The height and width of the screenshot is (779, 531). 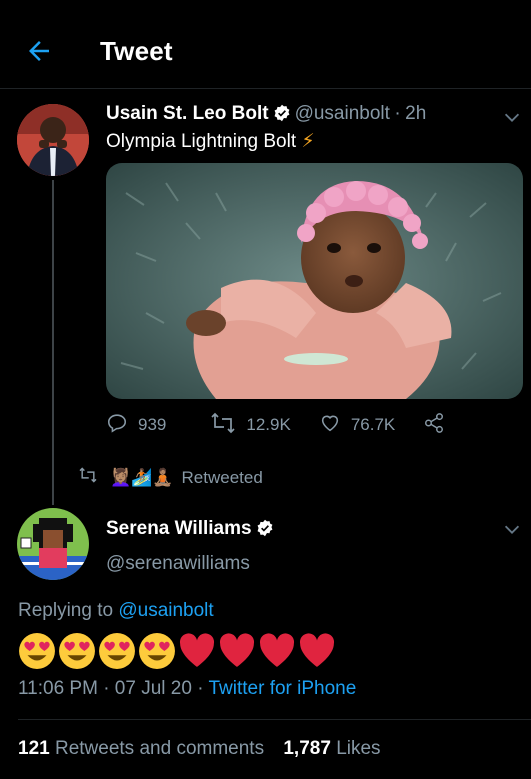 I want to click on reply-timestamp: 11:06 PM · 07 Jul 20 ·, so click(x=111, y=688).